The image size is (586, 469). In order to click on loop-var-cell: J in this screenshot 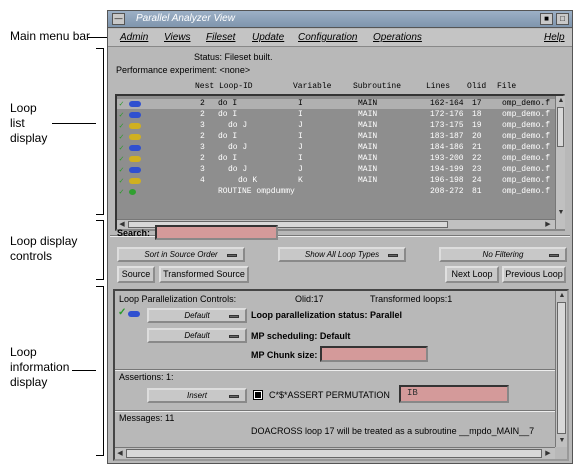, I will do `click(300, 125)`.